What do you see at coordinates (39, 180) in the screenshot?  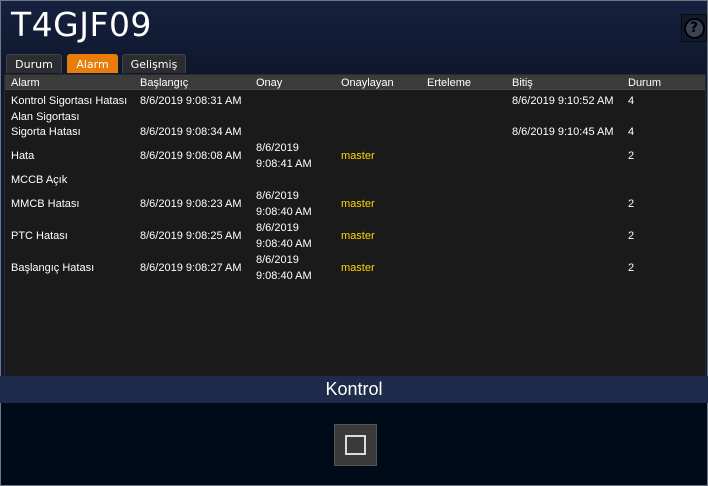 I see `cell-alarm: MCCB Açık` at bounding box center [39, 180].